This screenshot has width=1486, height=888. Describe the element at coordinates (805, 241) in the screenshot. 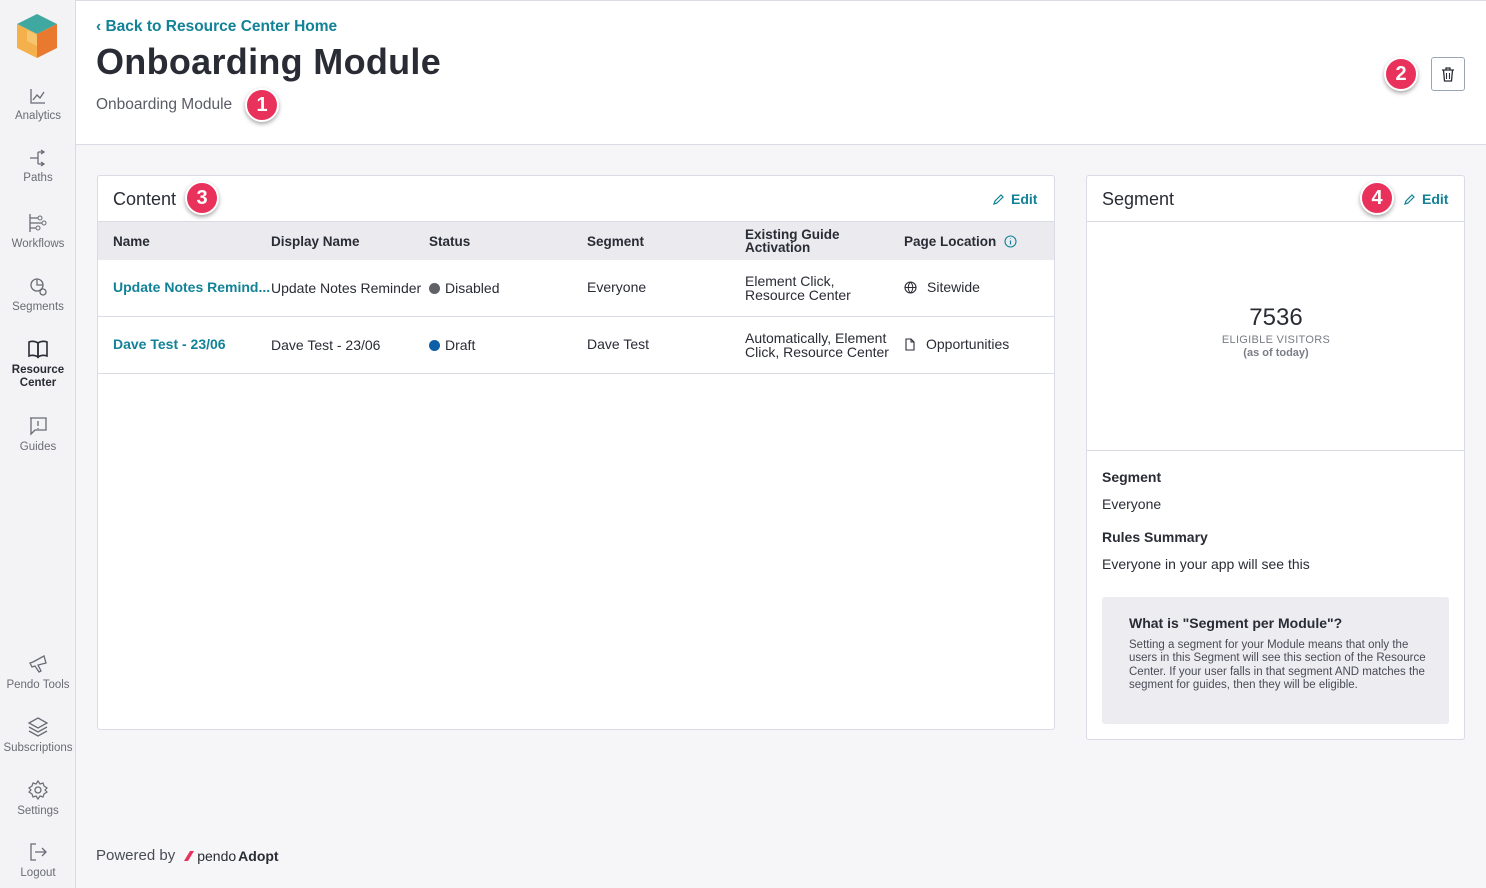

I see `column-header-activation: Existing Guide Activation` at that location.